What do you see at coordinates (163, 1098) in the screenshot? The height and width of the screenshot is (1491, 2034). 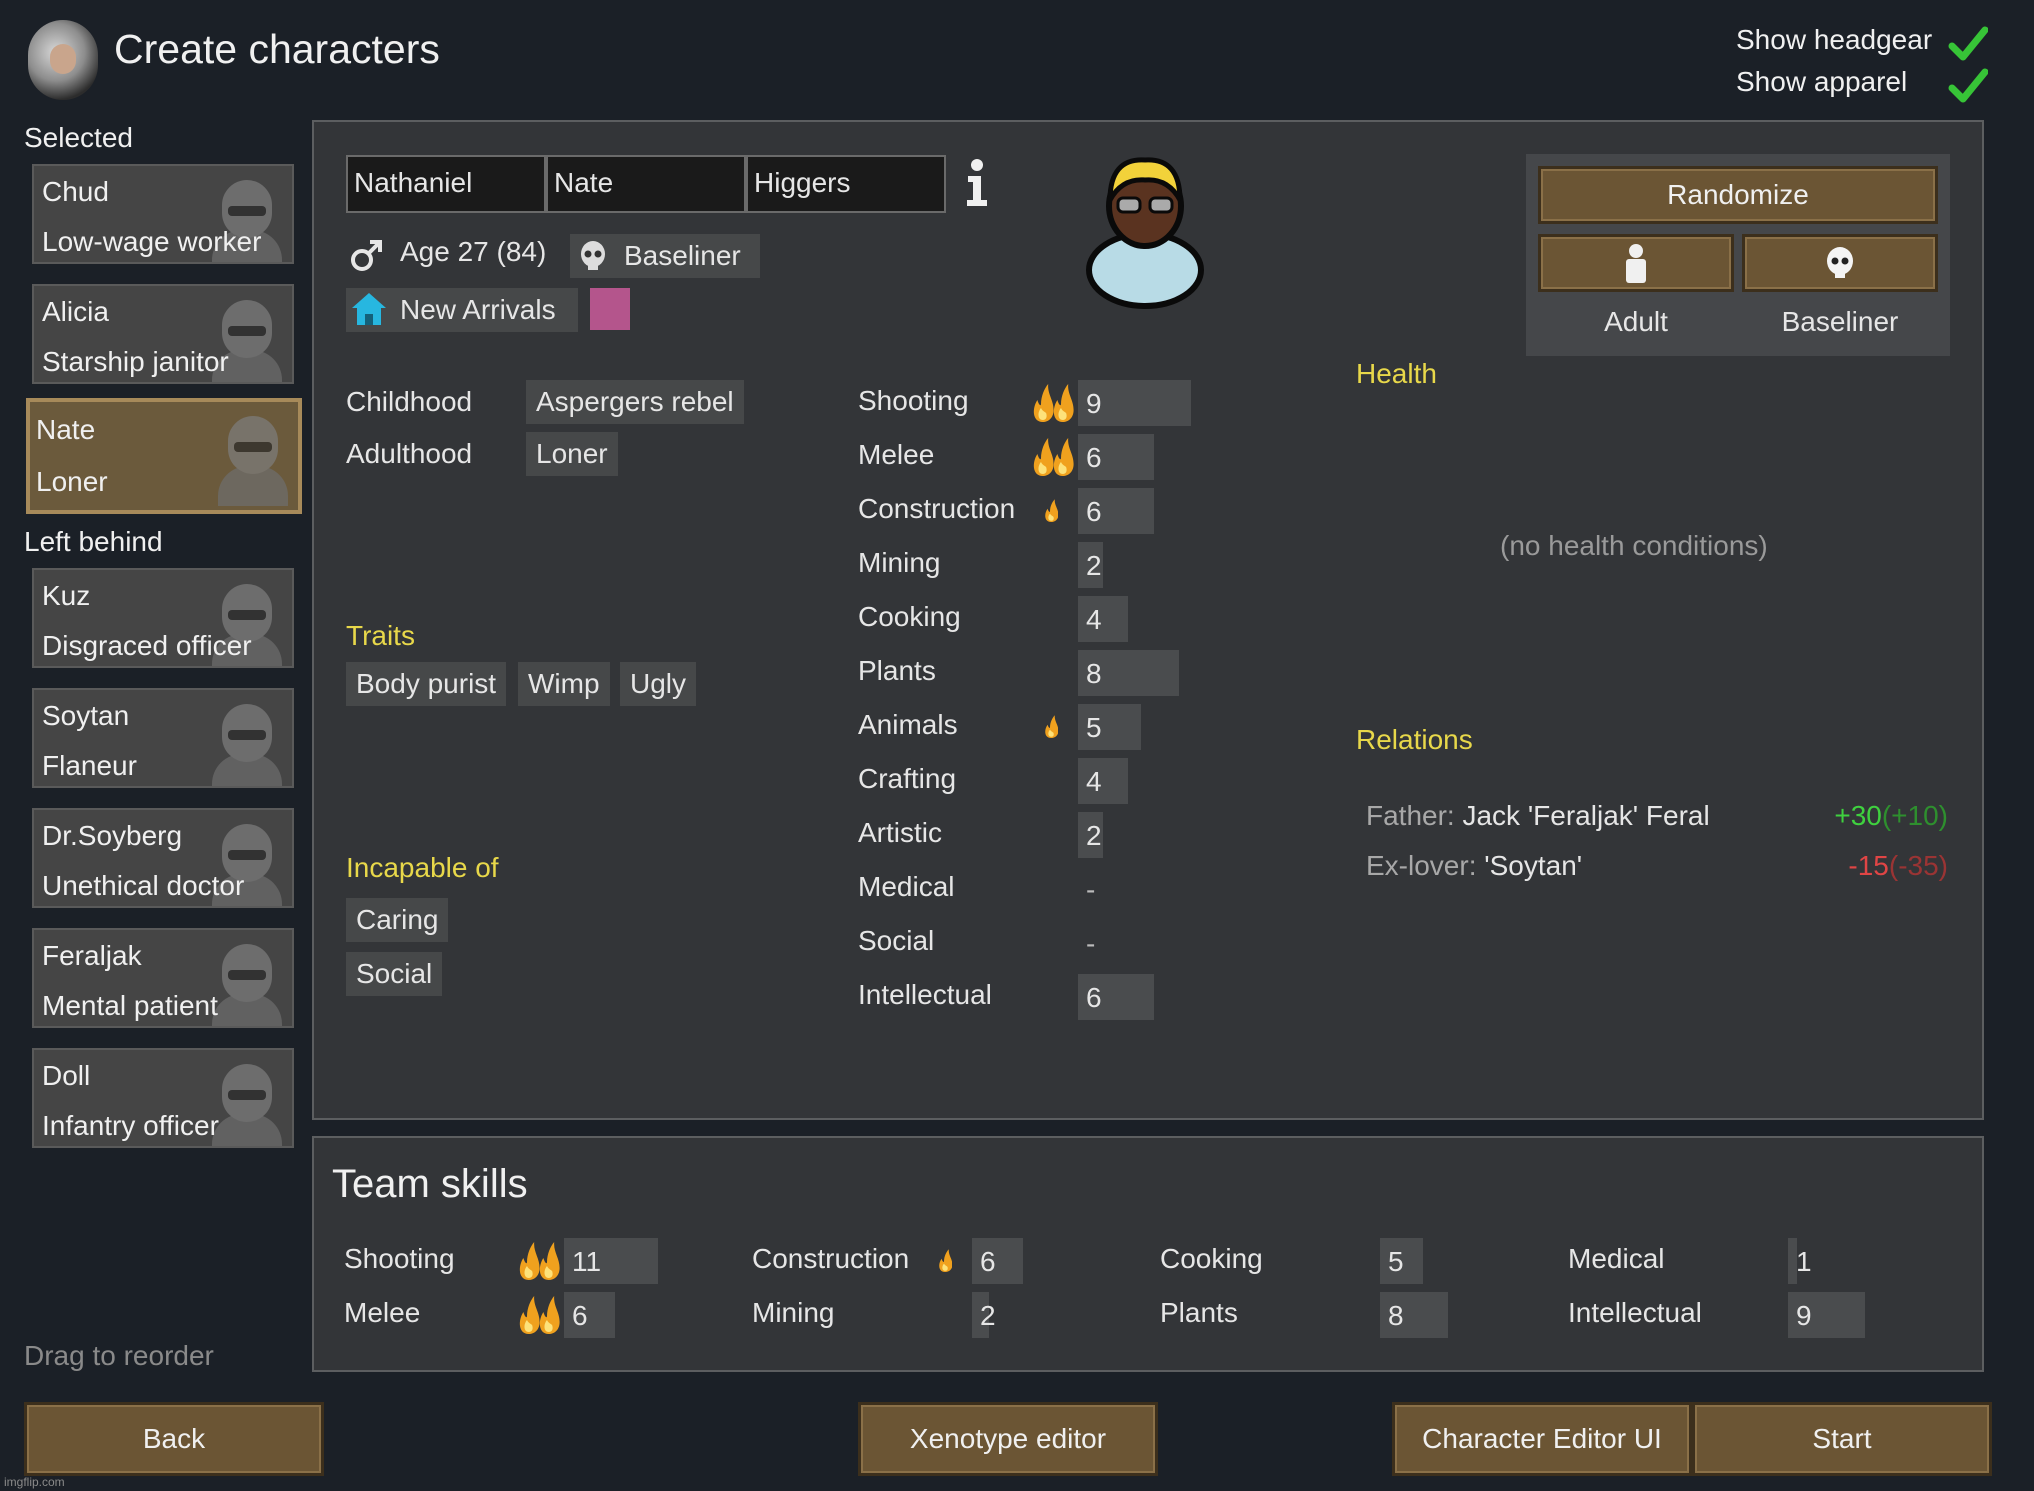 I see `pawn-card: Doll Infantry officer` at bounding box center [163, 1098].